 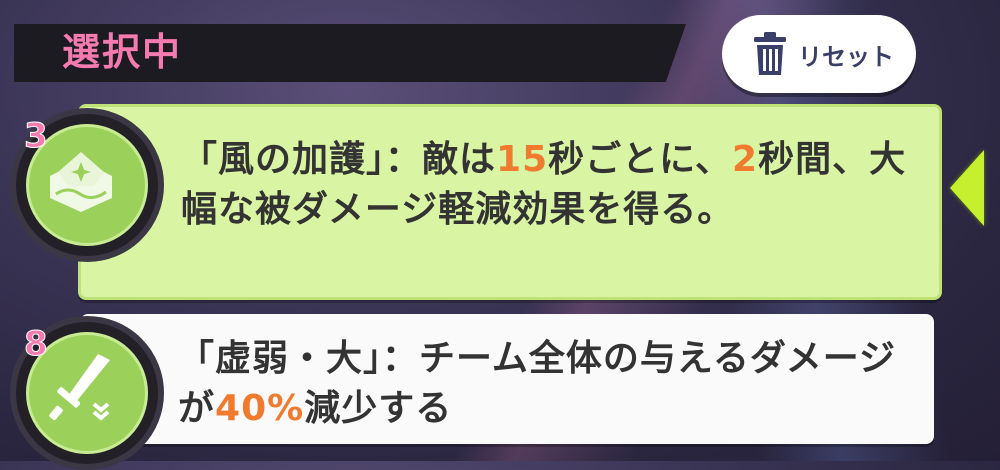 I want to click on reset-button-label: リセット, so click(x=846, y=56).